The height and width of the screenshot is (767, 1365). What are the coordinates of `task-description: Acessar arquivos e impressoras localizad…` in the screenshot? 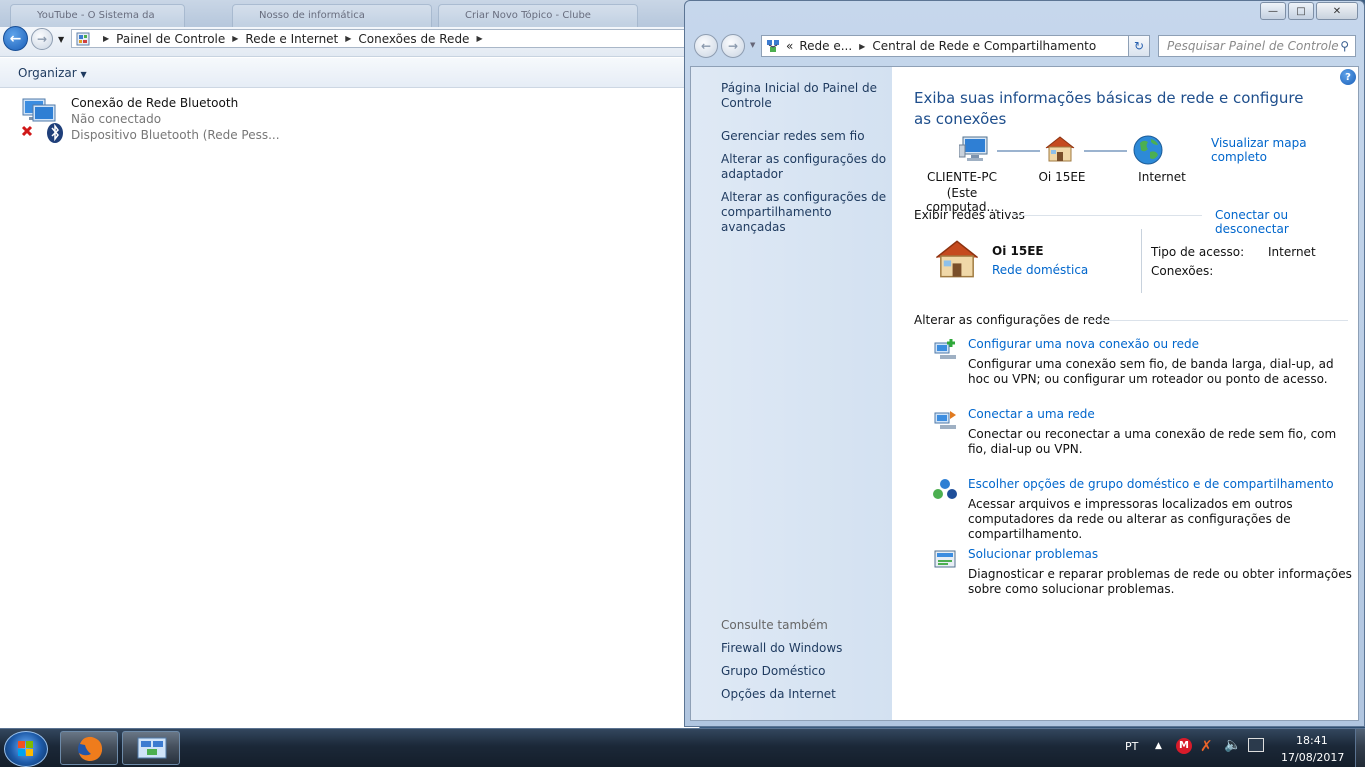 It's located at (1130, 519).